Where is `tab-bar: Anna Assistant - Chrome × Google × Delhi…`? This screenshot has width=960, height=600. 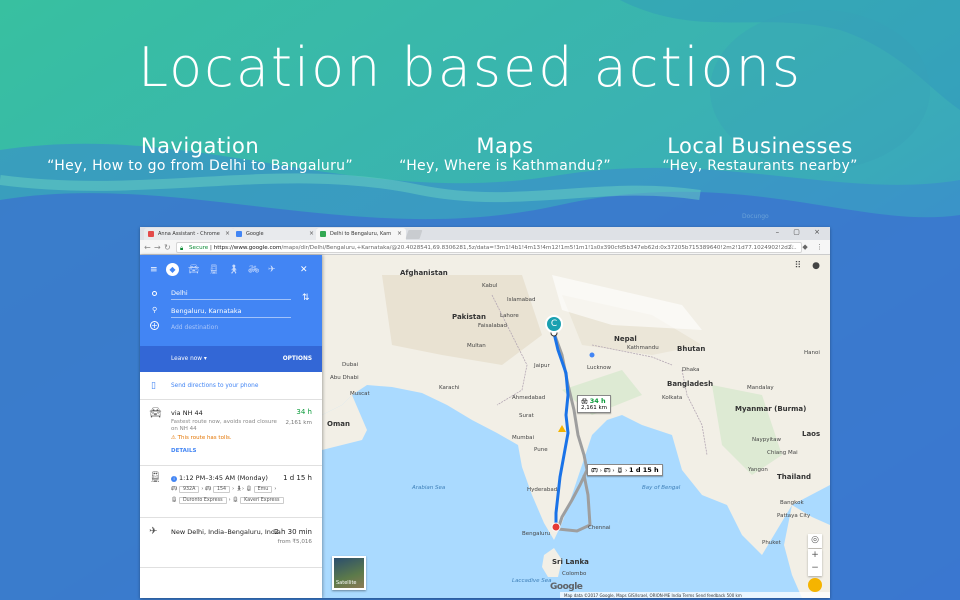 tab-bar: Anna Assistant - Chrome × Google × Delhi… is located at coordinates (485, 233).